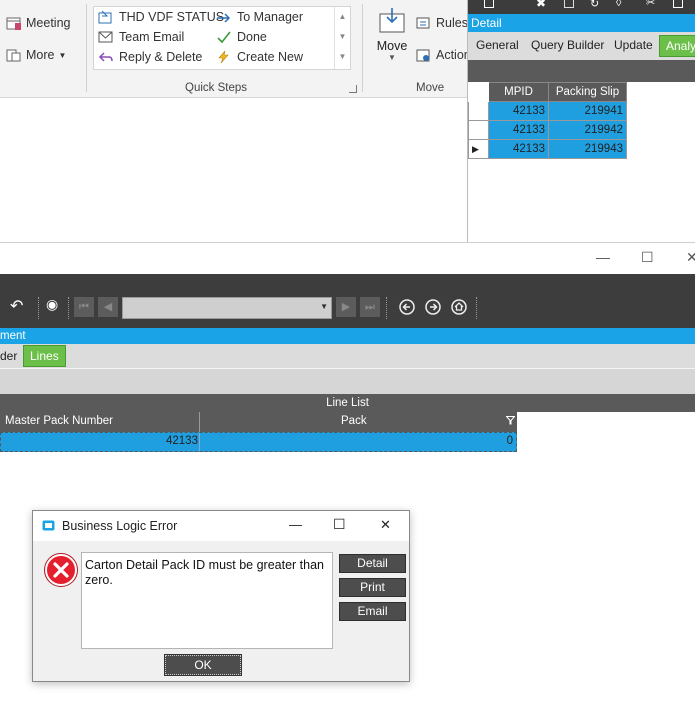  What do you see at coordinates (108, 307) in the screenshot?
I see `previous-record-icon: ◀` at bounding box center [108, 307].